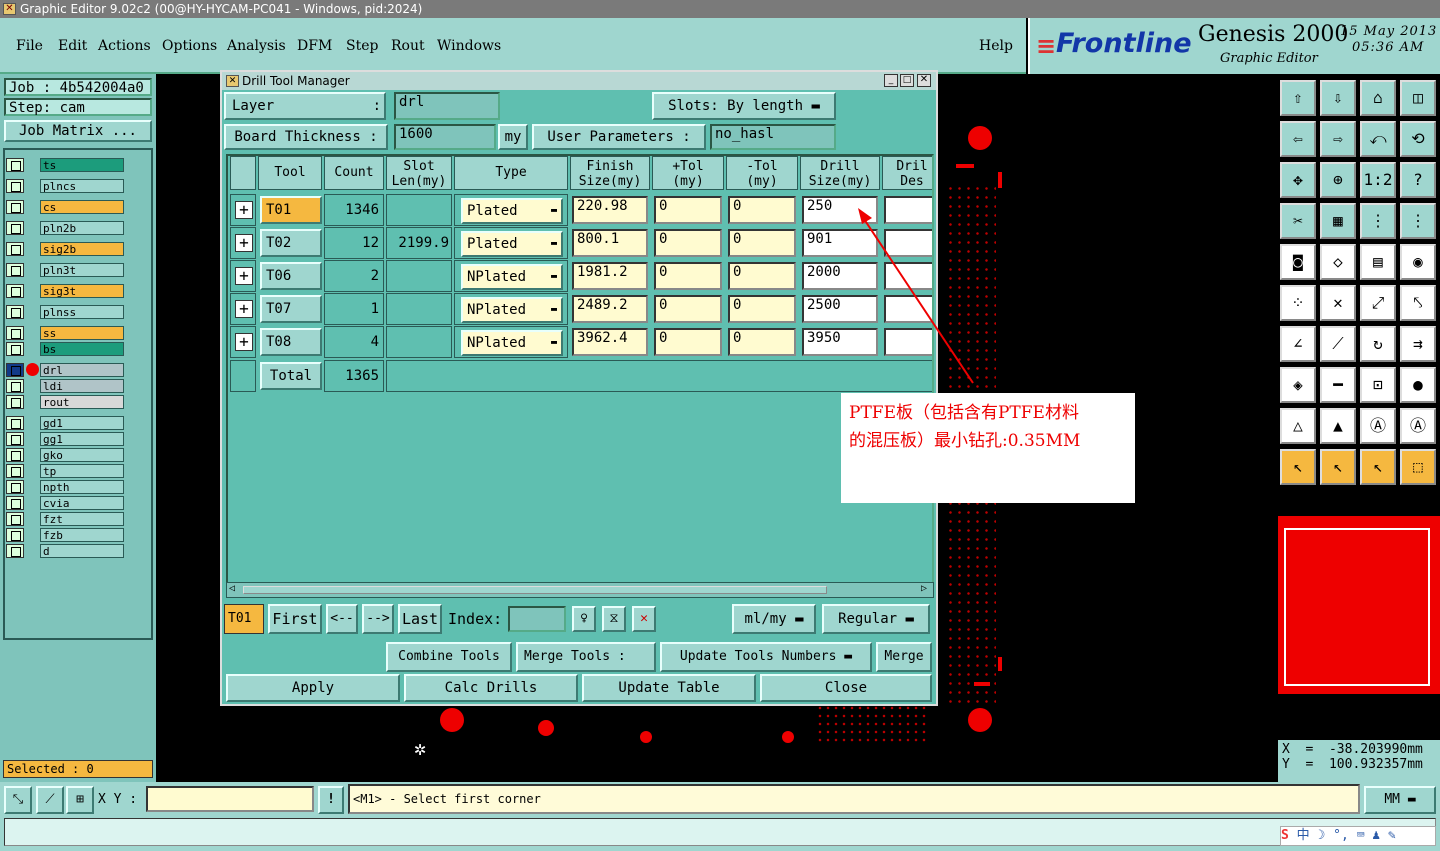  What do you see at coordinates (50, 800) in the screenshot?
I see `measure-icon: ⟋` at bounding box center [50, 800].